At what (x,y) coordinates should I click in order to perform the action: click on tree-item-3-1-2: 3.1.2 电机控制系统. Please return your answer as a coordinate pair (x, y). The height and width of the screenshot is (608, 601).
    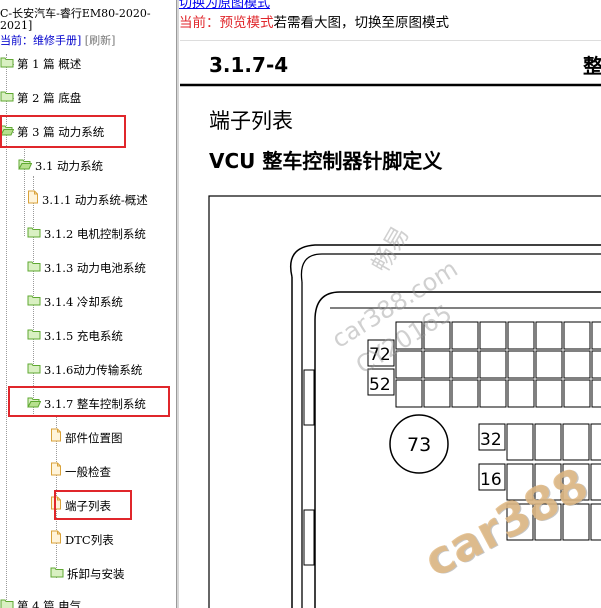
    Looking at the image, I should click on (86, 234).